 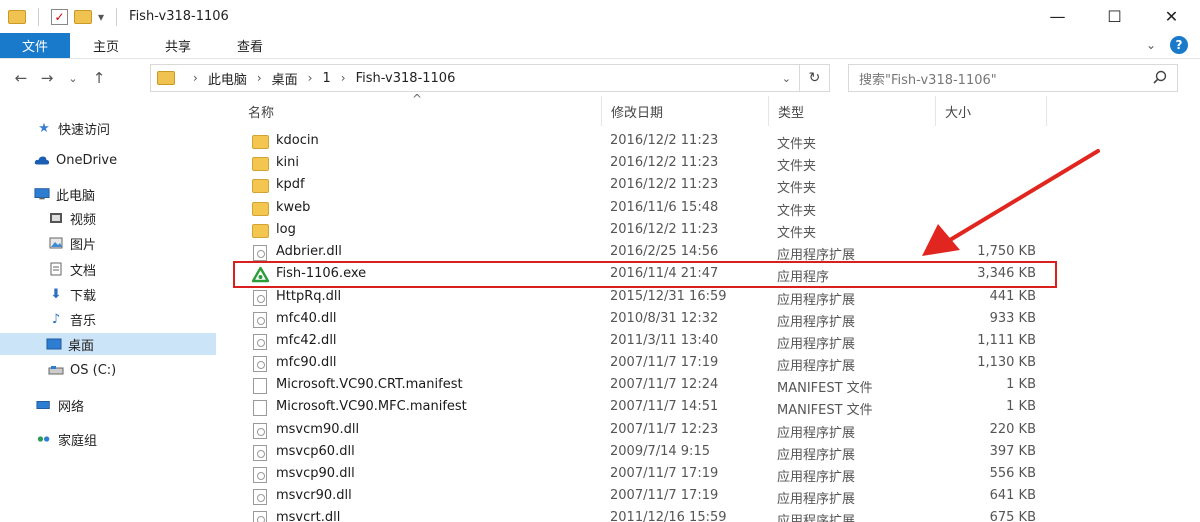 What do you see at coordinates (285, 78) in the screenshot?
I see `breadcrumb-desktop: 桌面` at bounding box center [285, 78].